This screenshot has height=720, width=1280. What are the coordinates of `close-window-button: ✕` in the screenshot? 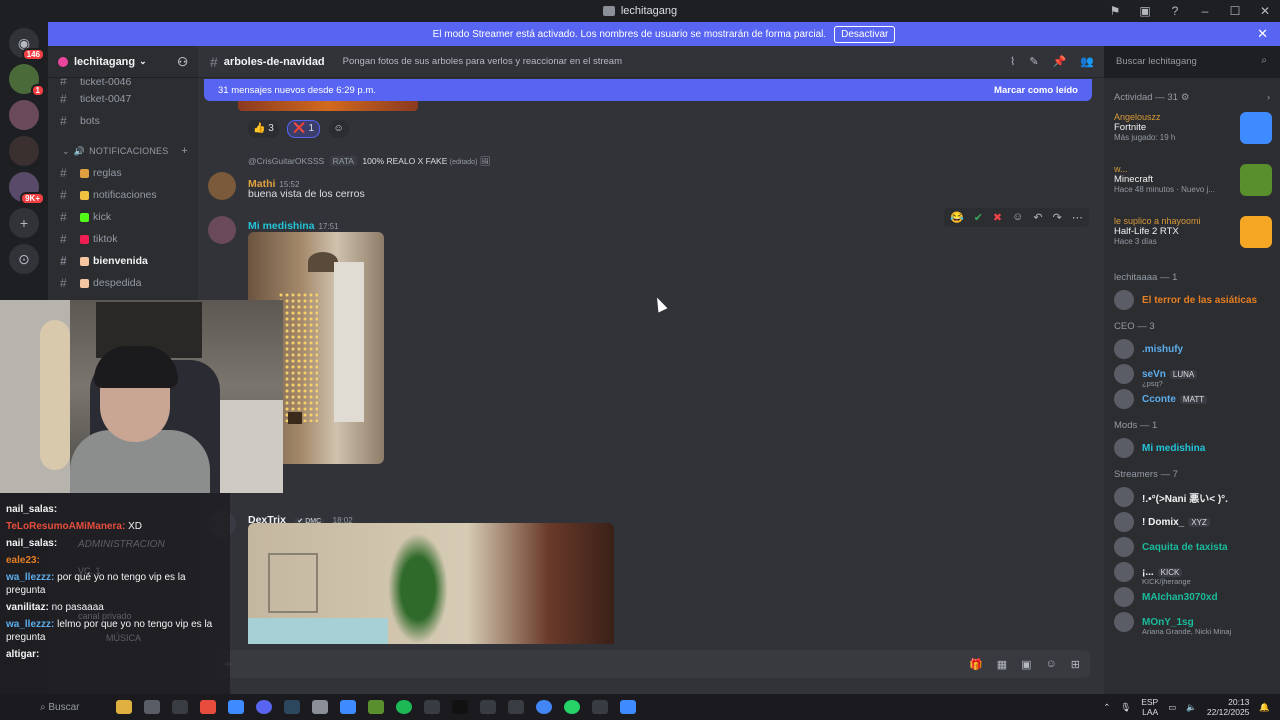 It's located at (1265, 11).